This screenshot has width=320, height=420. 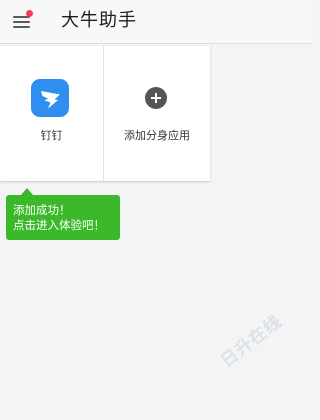 I want to click on add-circle-icon, so click(x=156, y=98).